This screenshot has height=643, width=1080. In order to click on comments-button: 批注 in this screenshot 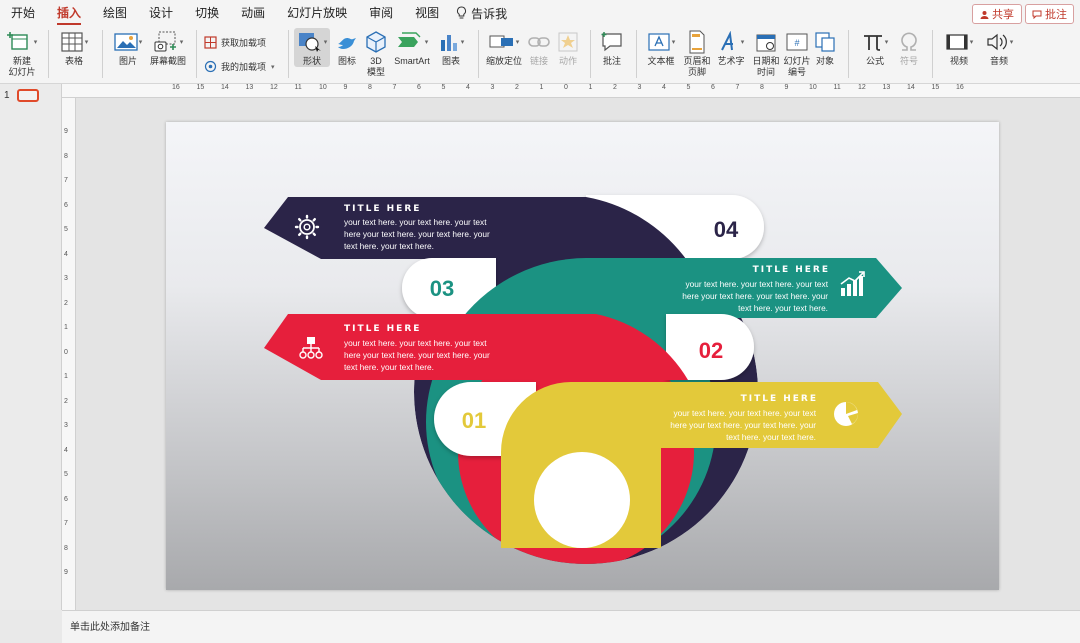, I will do `click(1049, 14)`.